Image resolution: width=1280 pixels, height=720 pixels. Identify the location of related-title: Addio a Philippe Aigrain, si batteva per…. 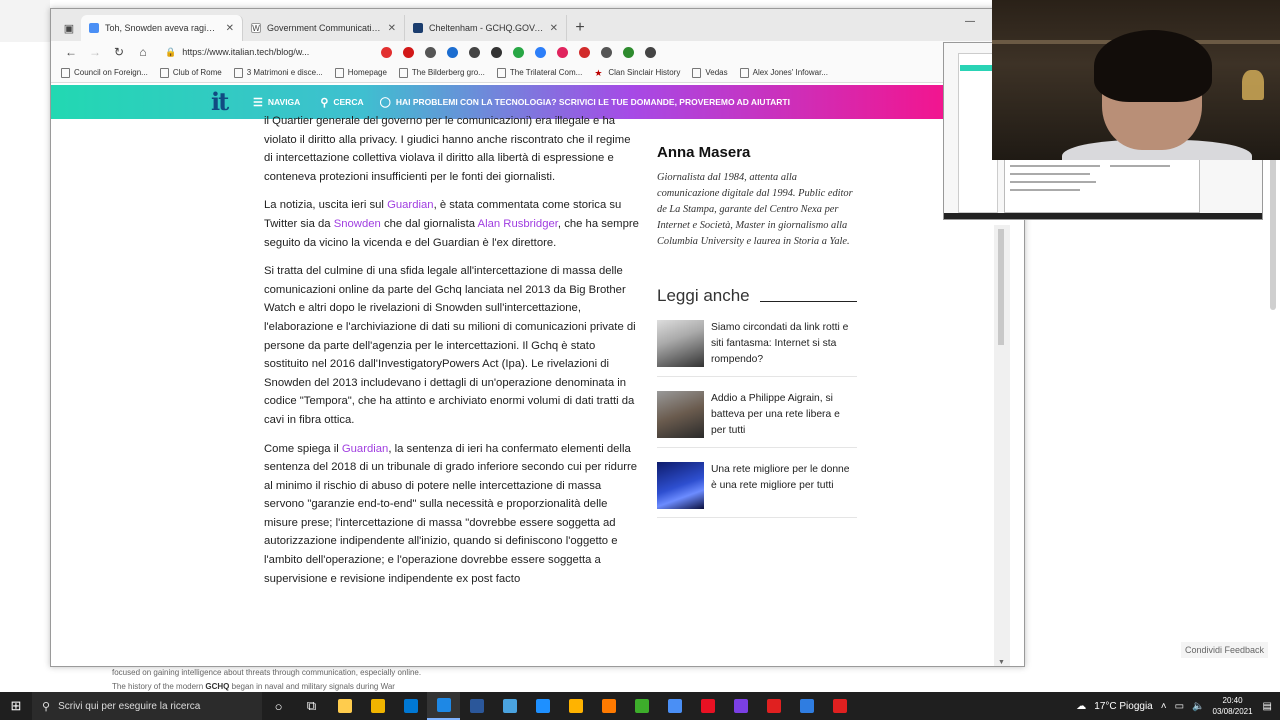
(784, 415).